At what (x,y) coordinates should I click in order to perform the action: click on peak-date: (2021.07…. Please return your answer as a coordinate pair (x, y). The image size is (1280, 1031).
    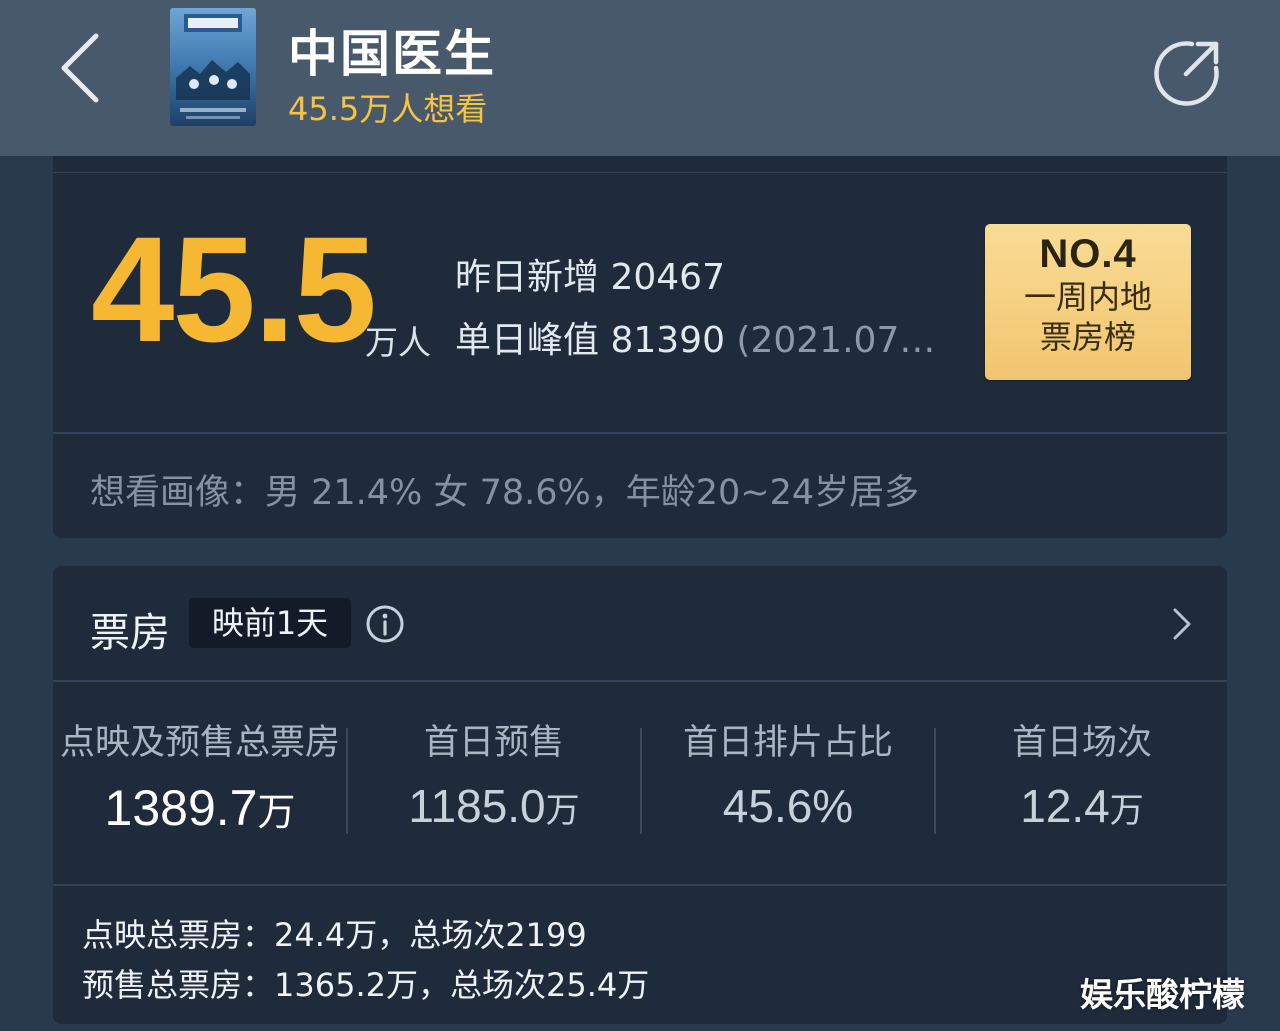
    Looking at the image, I should click on (830, 340).